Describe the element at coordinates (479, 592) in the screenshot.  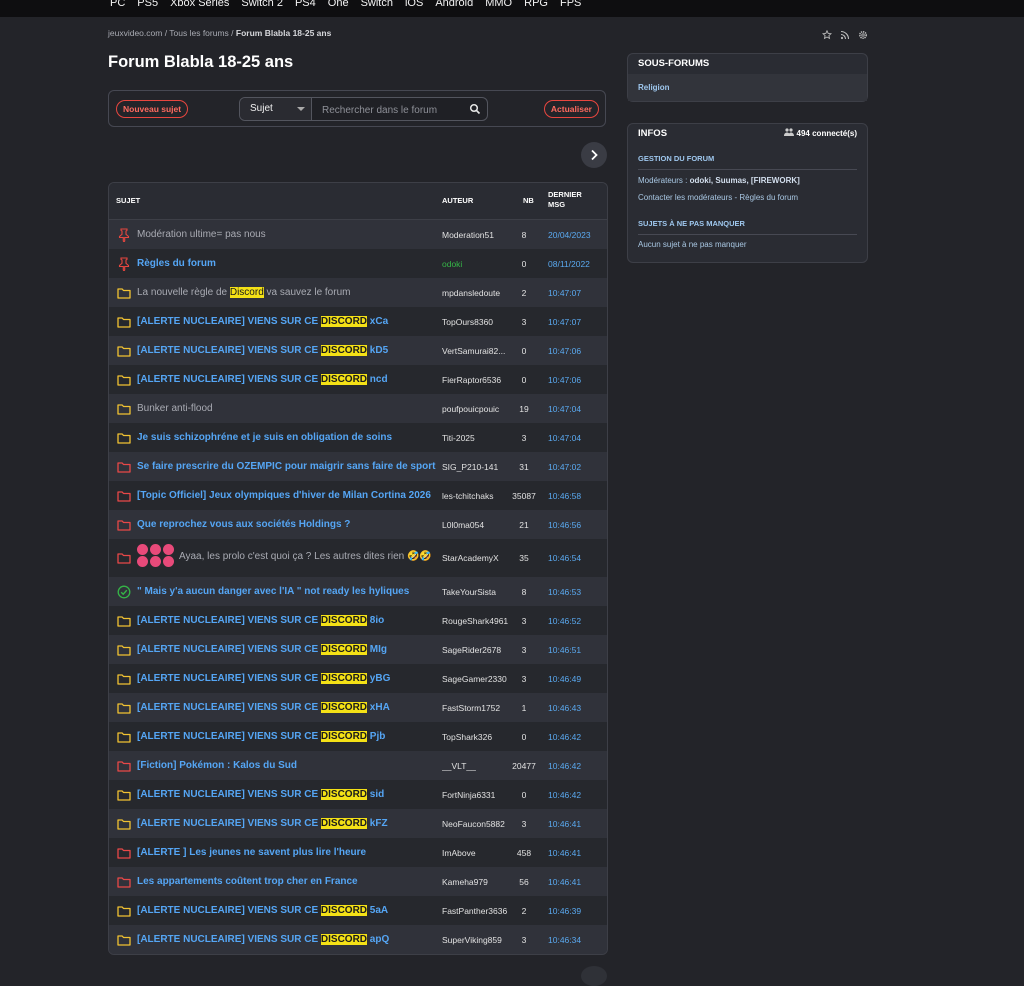
I see `topic-author: TakeYourSista` at that location.